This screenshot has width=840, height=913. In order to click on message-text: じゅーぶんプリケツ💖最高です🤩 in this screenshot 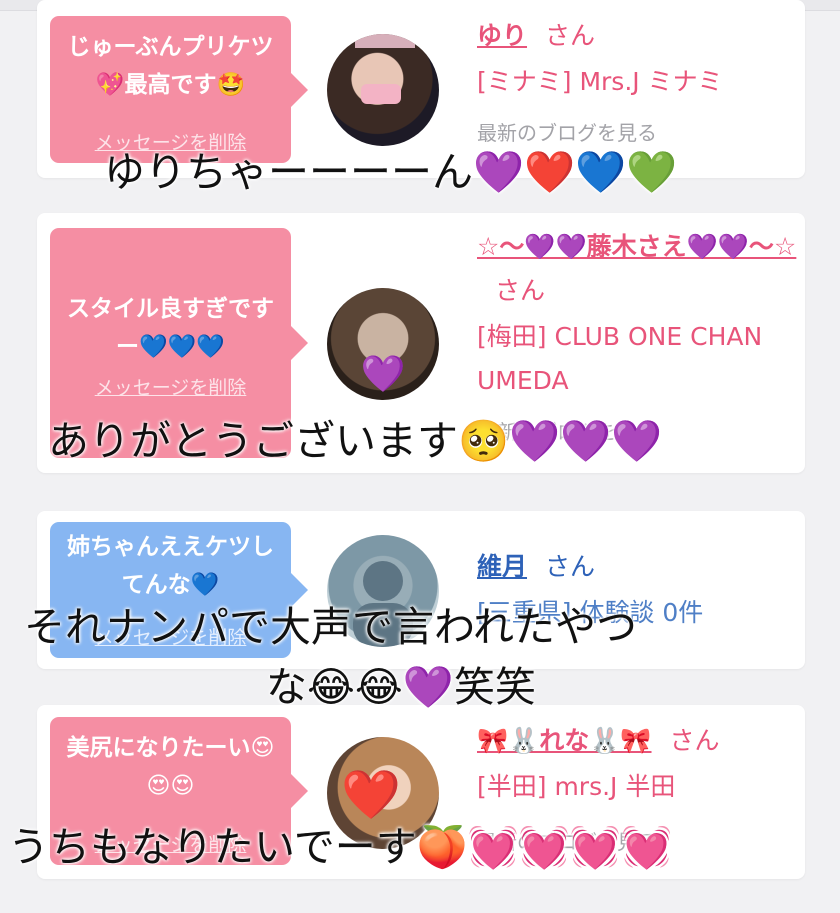, I will do `click(170, 66)`.